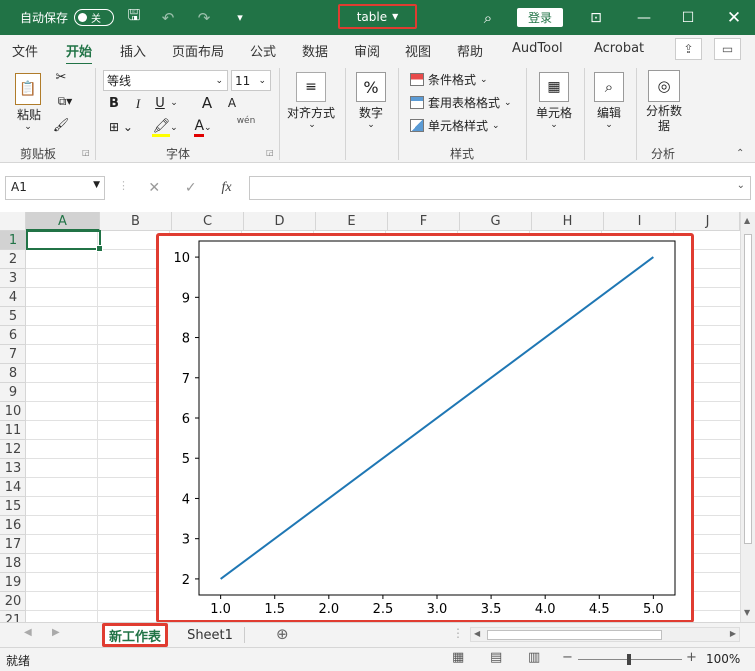  What do you see at coordinates (13, 449) in the screenshot?
I see `row-header: 12` at bounding box center [13, 449].